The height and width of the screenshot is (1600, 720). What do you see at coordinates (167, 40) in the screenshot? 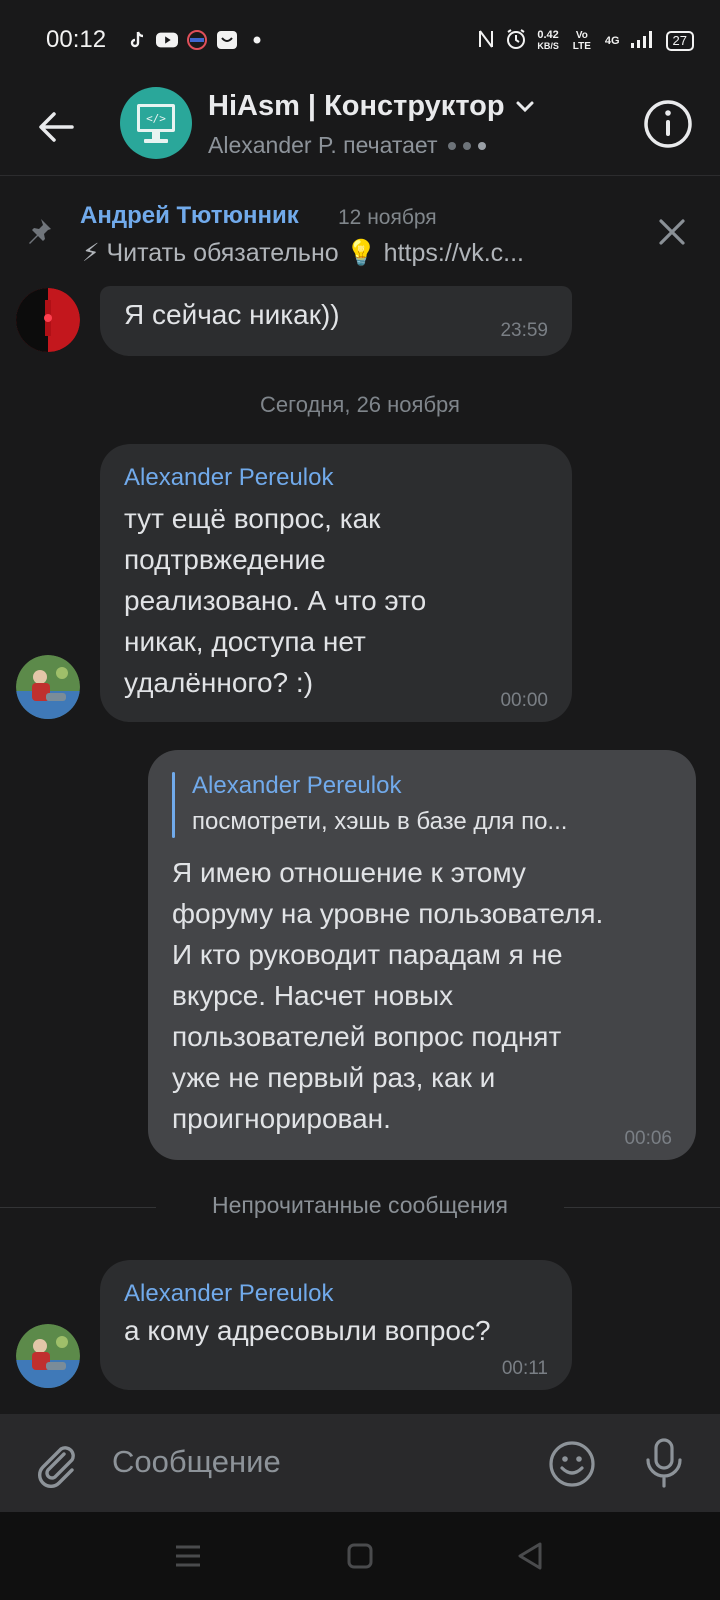
I see `youtube-icon` at bounding box center [167, 40].